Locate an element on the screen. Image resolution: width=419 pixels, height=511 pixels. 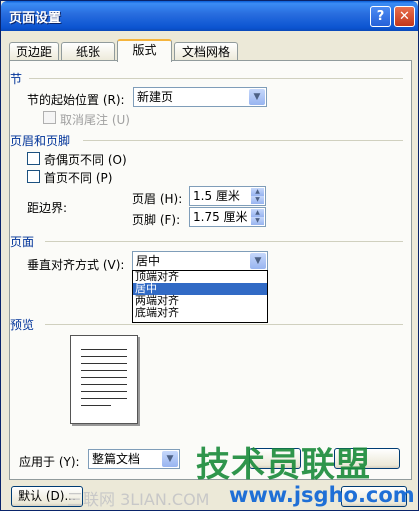
first-page-checkbox is located at coordinates (33, 176).